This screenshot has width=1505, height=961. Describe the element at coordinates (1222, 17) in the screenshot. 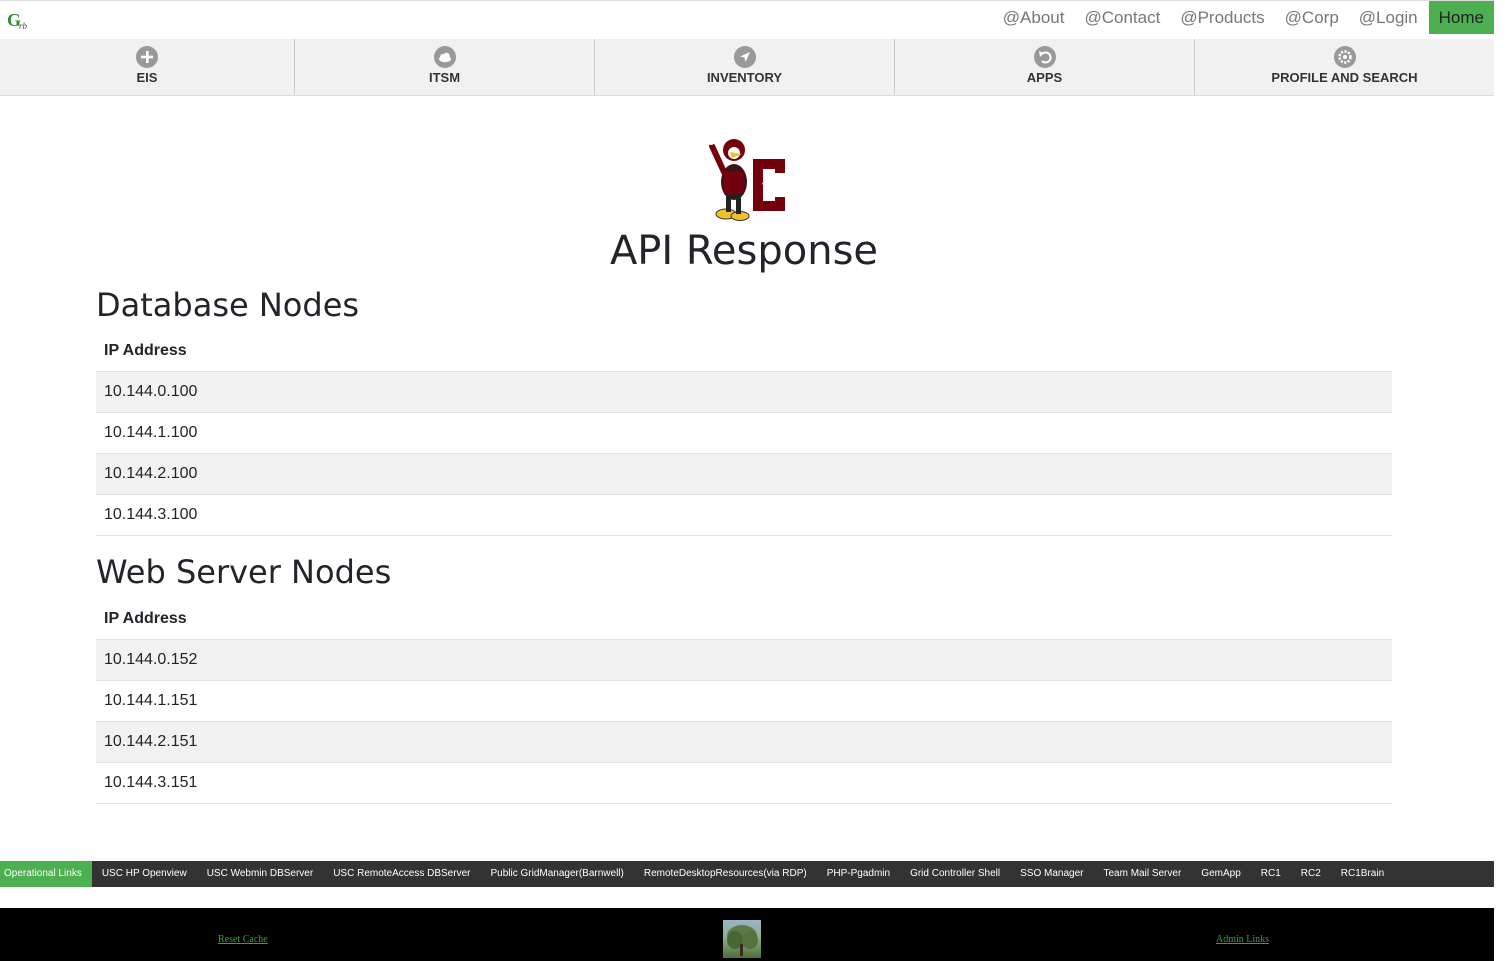

I see `products-link: @Products` at that location.